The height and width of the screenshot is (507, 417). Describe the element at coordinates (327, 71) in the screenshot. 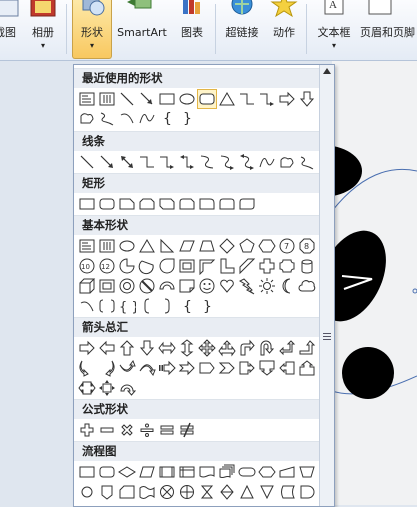

I see `scroll-up-arrow-icon` at that location.